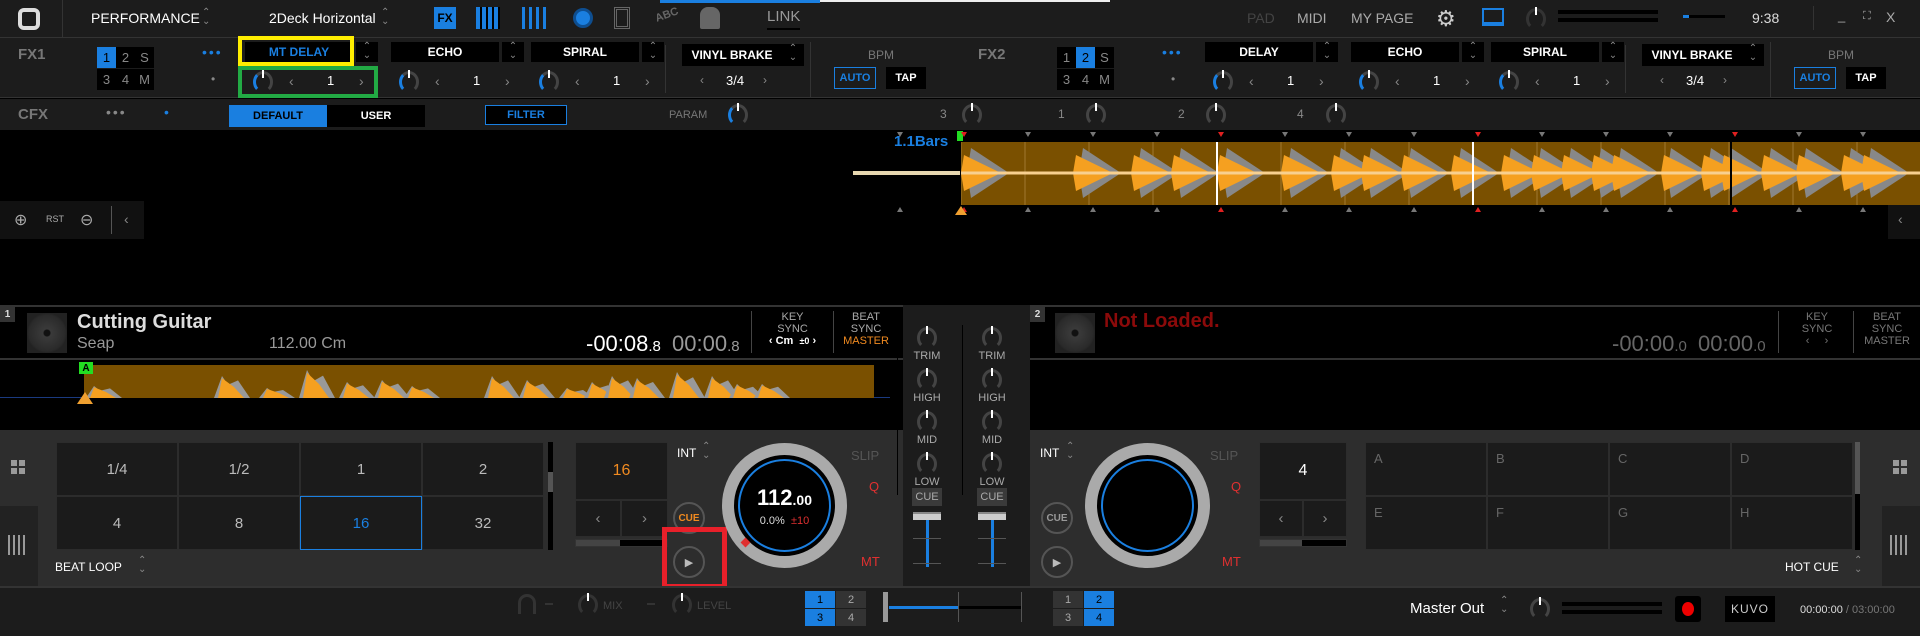 The width and height of the screenshot is (1920, 636). I want to click on hot-cue-pad: C, so click(1670, 469).